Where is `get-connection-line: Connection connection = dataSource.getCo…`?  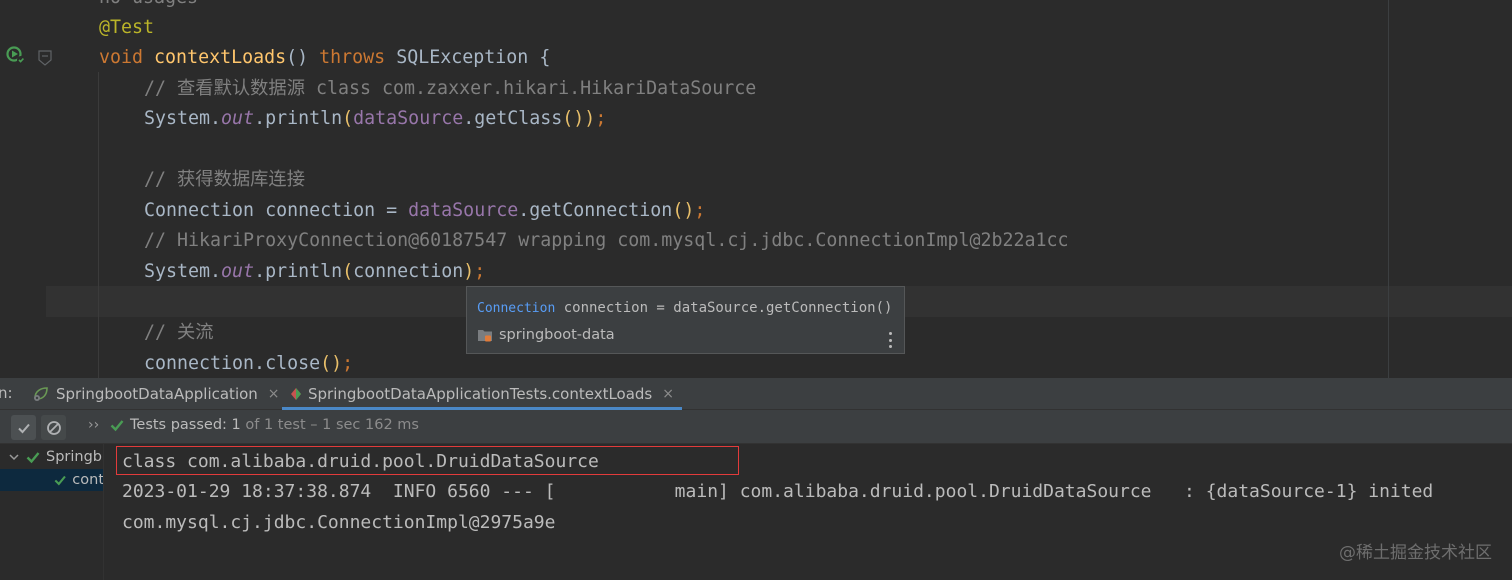
get-connection-line: Connection connection = dataSource.getCo… is located at coordinates (424, 210).